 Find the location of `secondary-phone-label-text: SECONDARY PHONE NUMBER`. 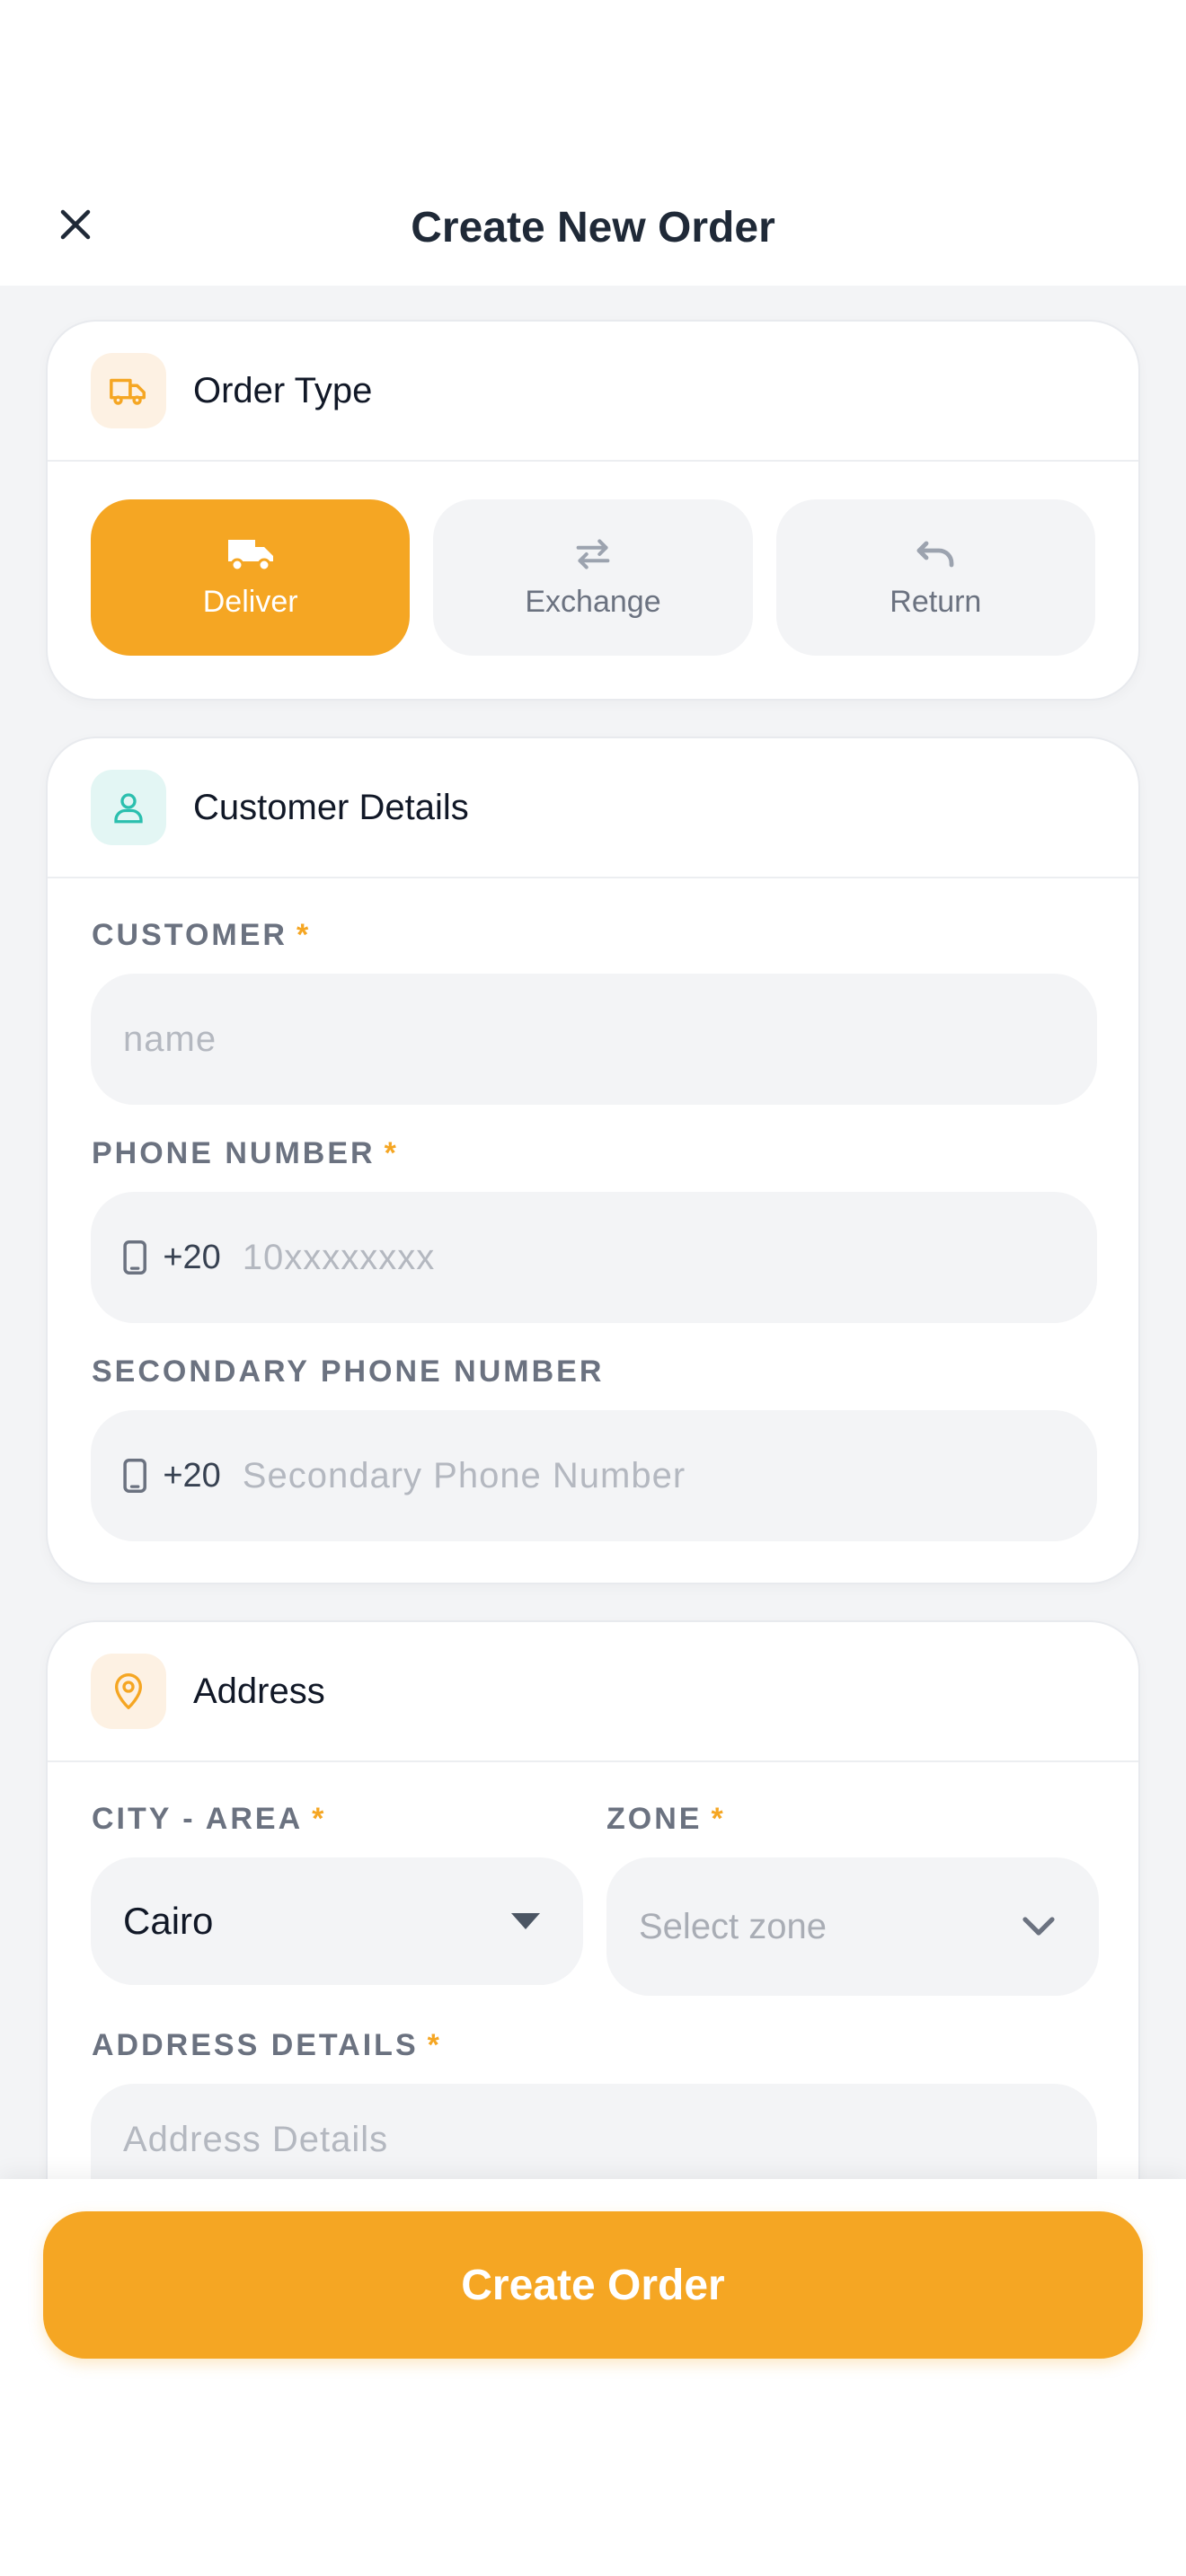

secondary-phone-label-text: SECONDARY PHONE NUMBER is located at coordinates (348, 1371).